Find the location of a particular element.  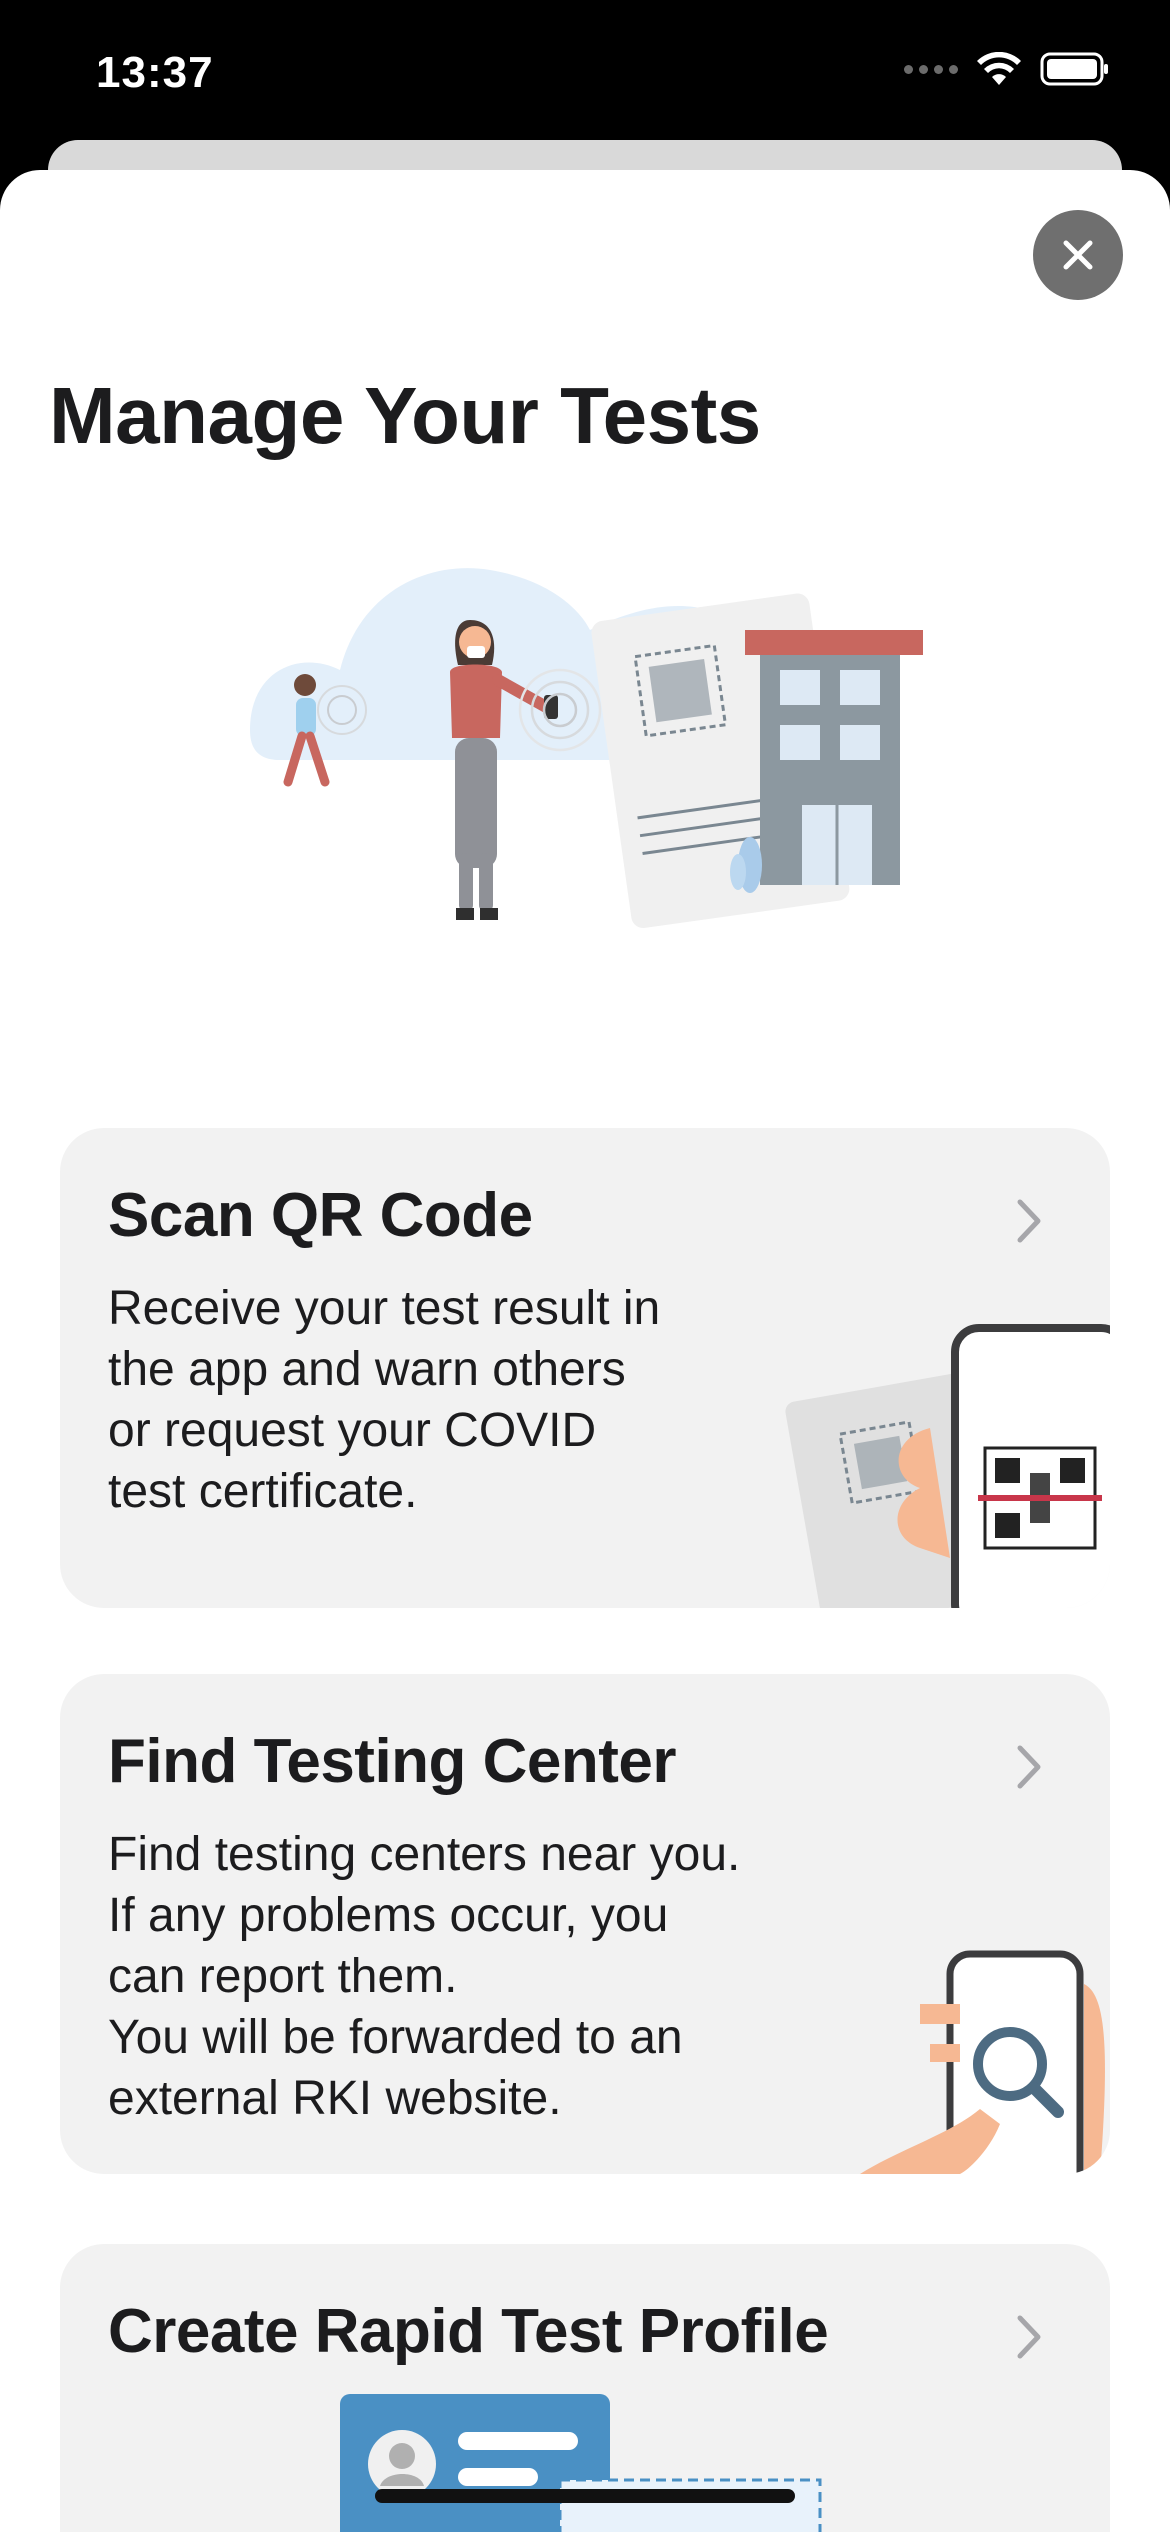

card-title: Create Rapid Test Profile is located at coordinates (468, 2331).